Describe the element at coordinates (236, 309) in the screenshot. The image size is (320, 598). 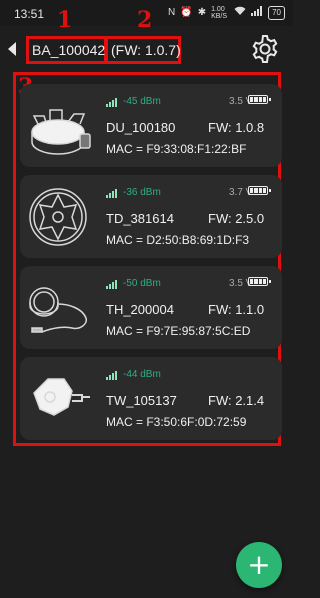
I see `device-firmware: FW: 1.1.0` at that location.